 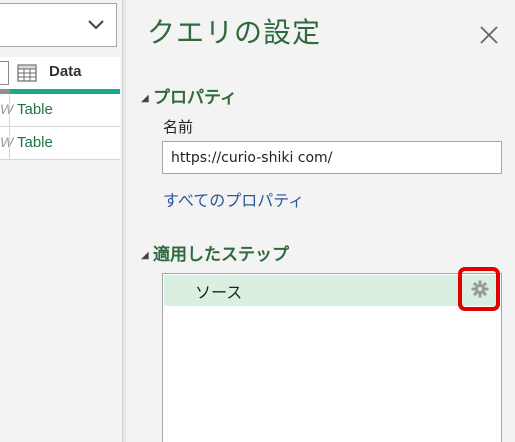 I want to click on properties-heading: プロパティ, so click(x=195, y=98).